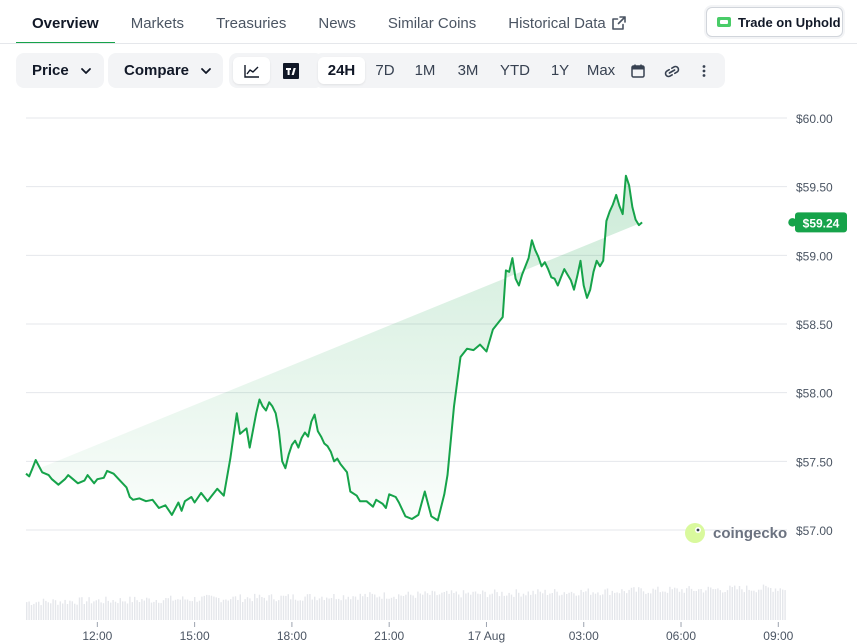 The image size is (857, 644). What do you see at coordinates (195, 636) in the screenshot?
I see `x-tick-label: 15:00` at bounding box center [195, 636].